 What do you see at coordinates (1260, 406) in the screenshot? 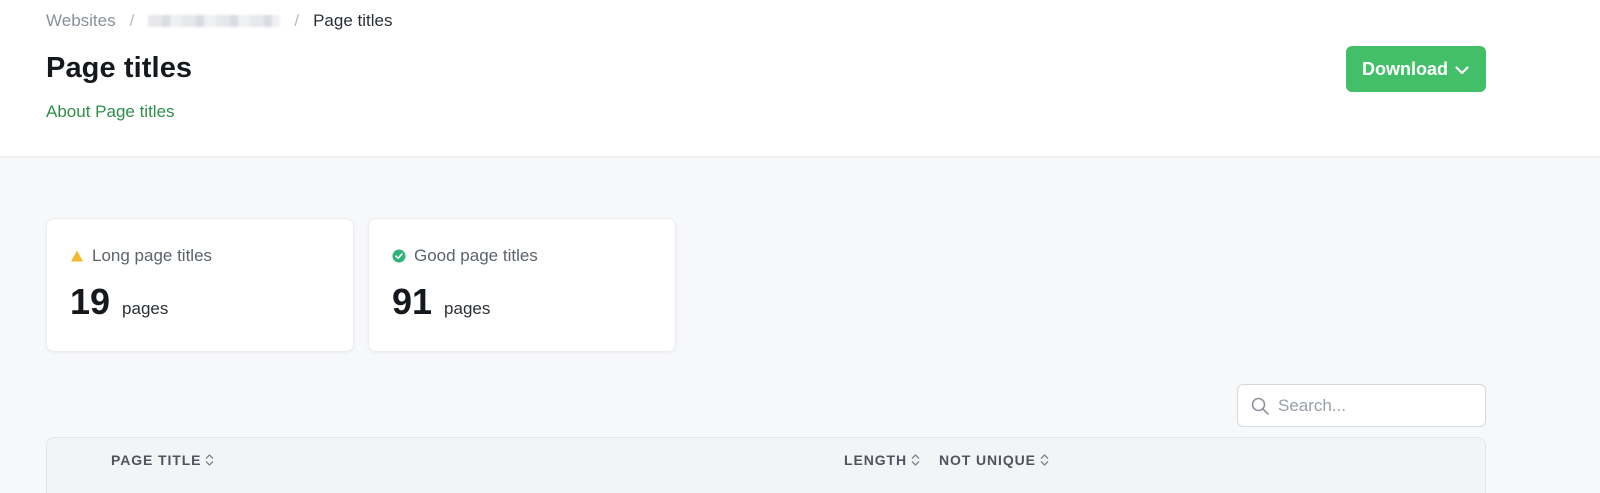
I see `search-icon` at bounding box center [1260, 406].